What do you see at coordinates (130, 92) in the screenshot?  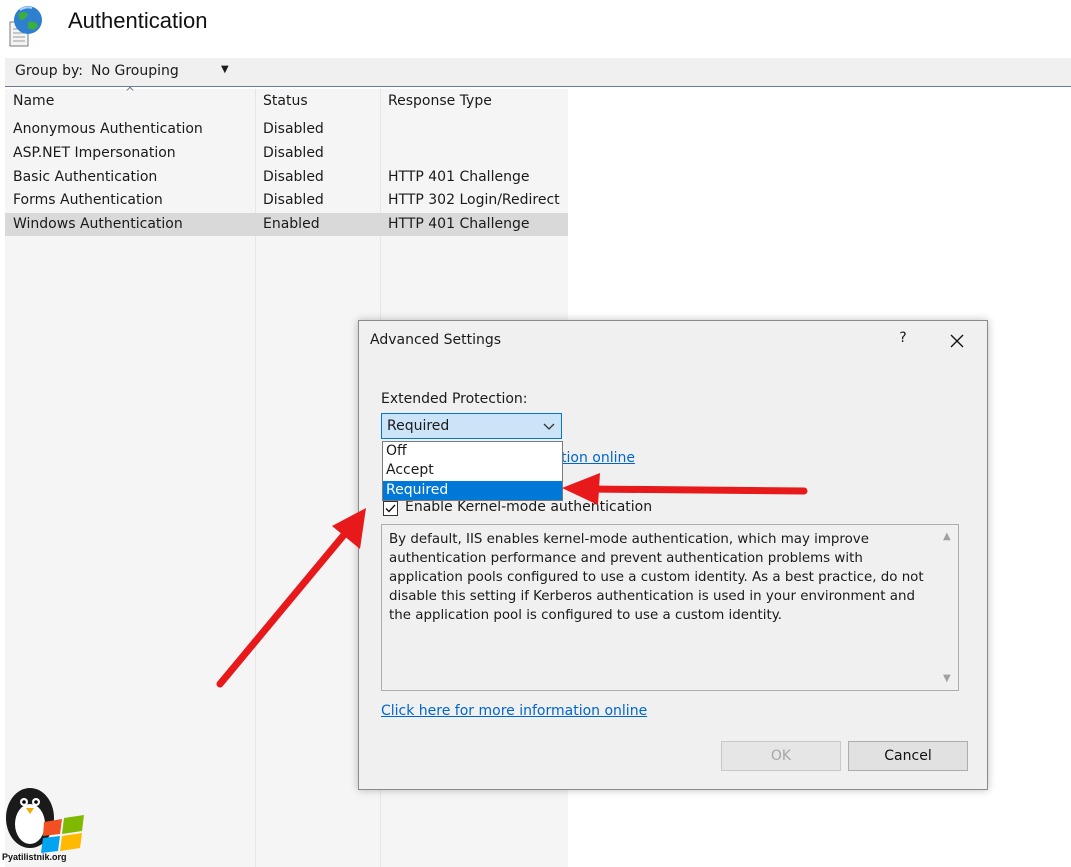 I see `sort-ascending-icon: ^` at bounding box center [130, 92].